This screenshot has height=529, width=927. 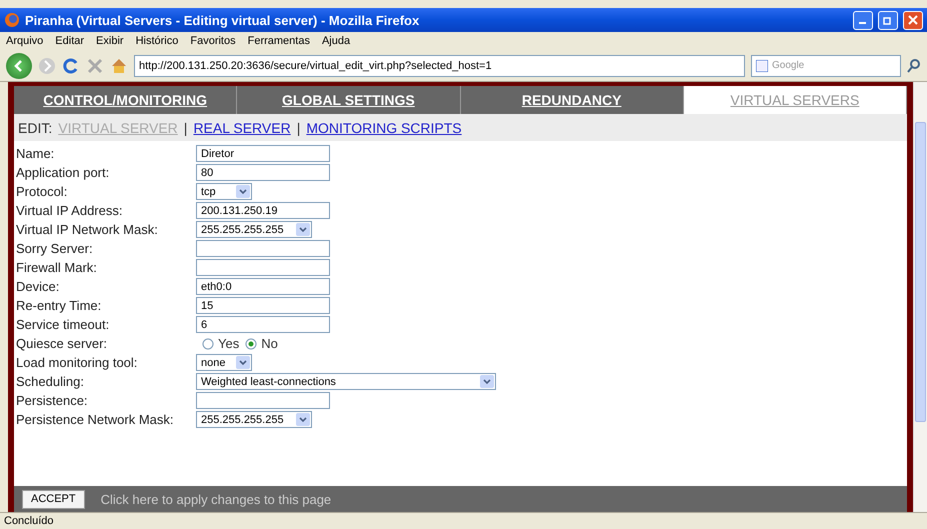 I want to click on window-title: Piranha (Virtual Servers - Editing virtual server) - Mozilla Firefox, so click(x=222, y=20).